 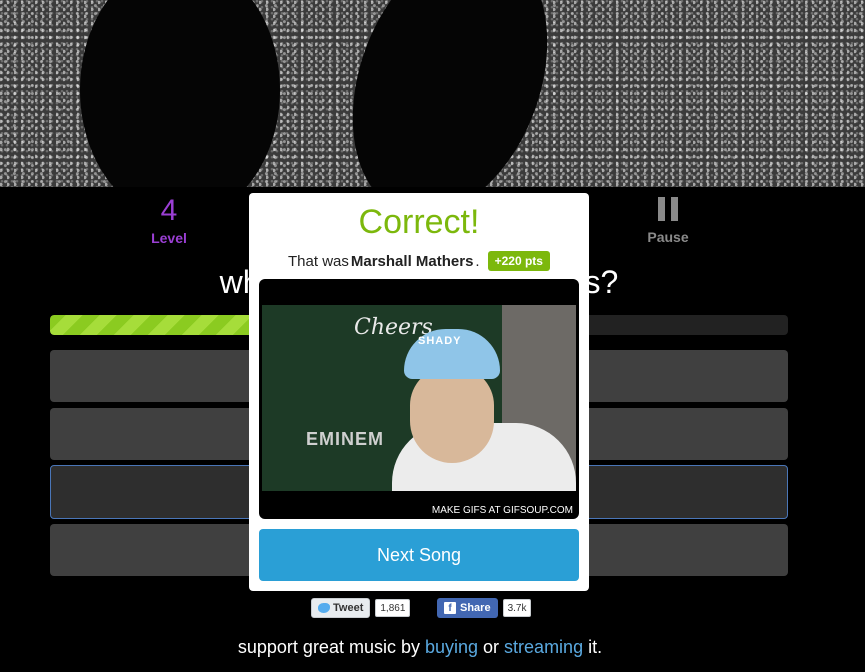 I want to click on level-stat: 4 Level, so click(x=169, y=218).